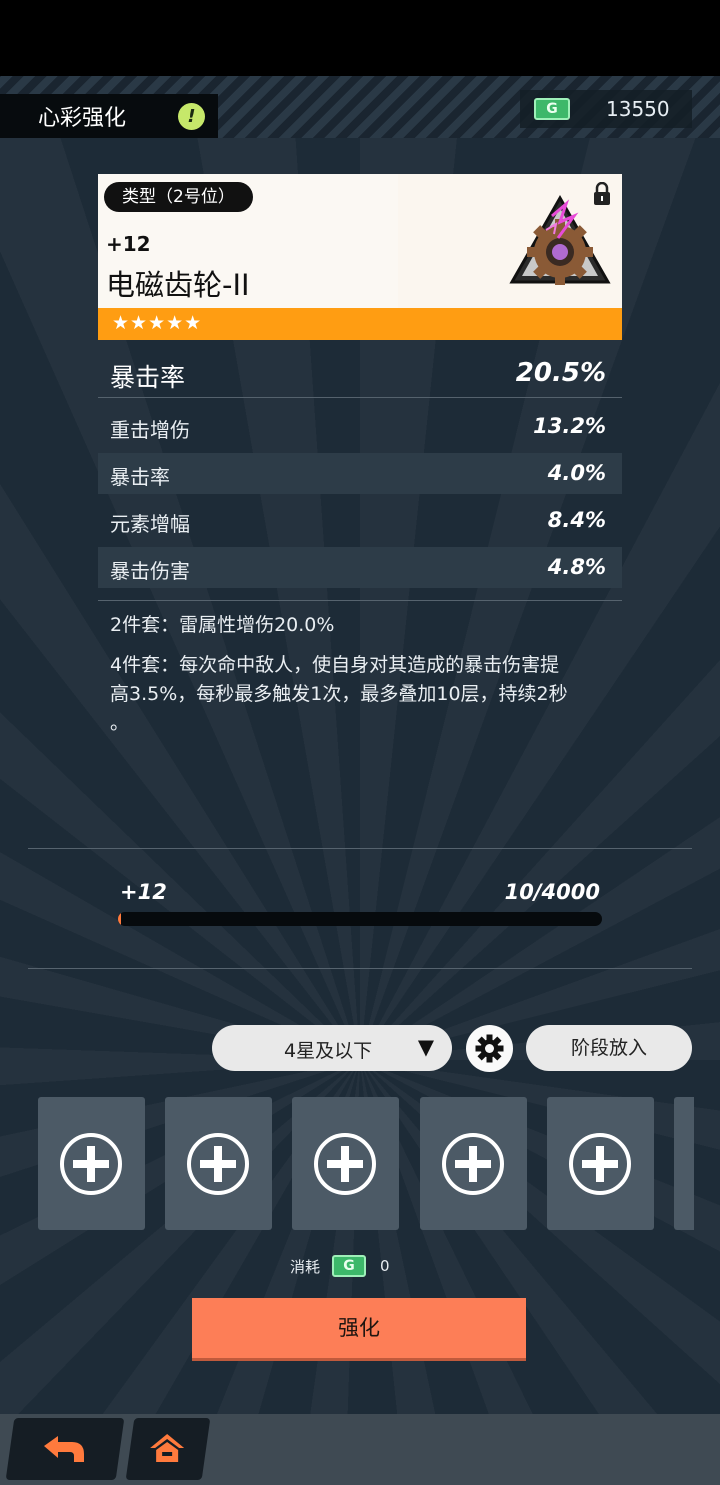 The width and height of the screenshot is (720, 1485). I want to click on home-icon, so click(167, 1448).